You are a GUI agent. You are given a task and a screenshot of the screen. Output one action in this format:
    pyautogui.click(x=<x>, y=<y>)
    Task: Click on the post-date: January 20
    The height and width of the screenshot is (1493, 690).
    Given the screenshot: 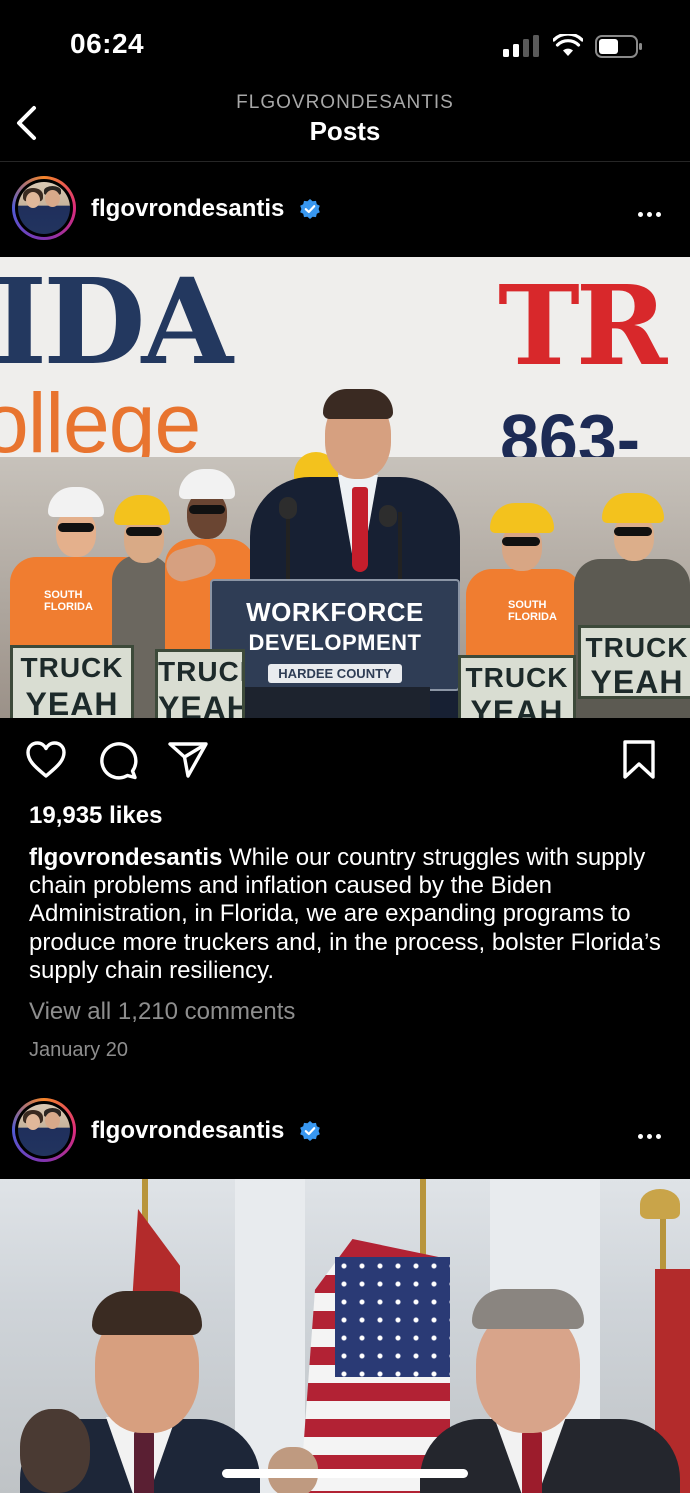 What is the action you would take?
    pyautogui.click(x=78, y=1050)
    